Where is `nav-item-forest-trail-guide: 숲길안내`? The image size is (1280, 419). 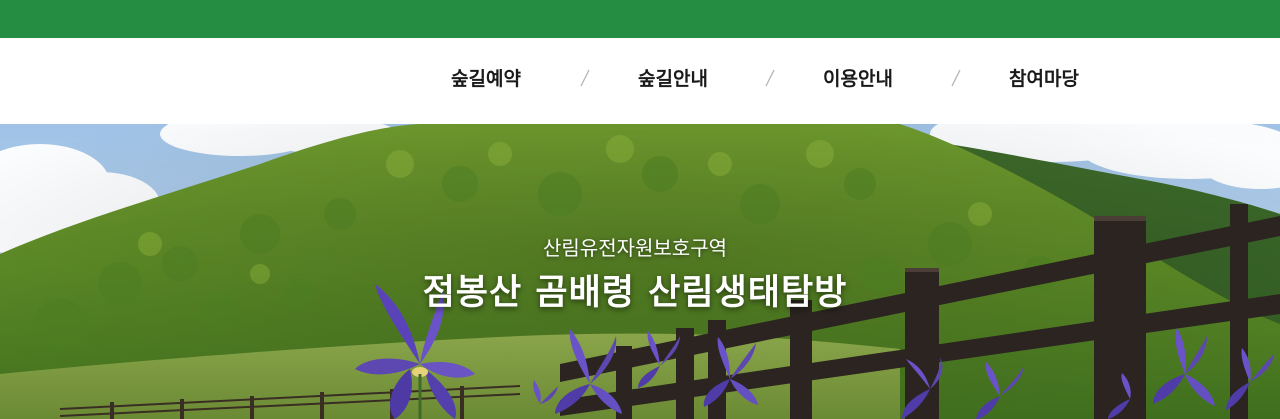
nav-item-forest-trail-guide: 숲길안내 is located at coordinates (673, 79).